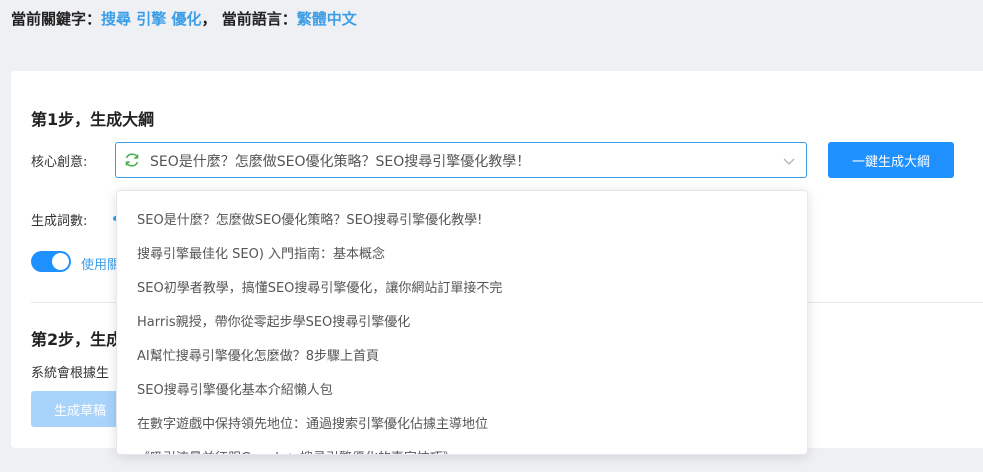 Image resolution: width=983 pixels, height=472 pixels. Describe the element at coordinates (60, 261) in the screenshot. I see `toggle-knob` at that location.